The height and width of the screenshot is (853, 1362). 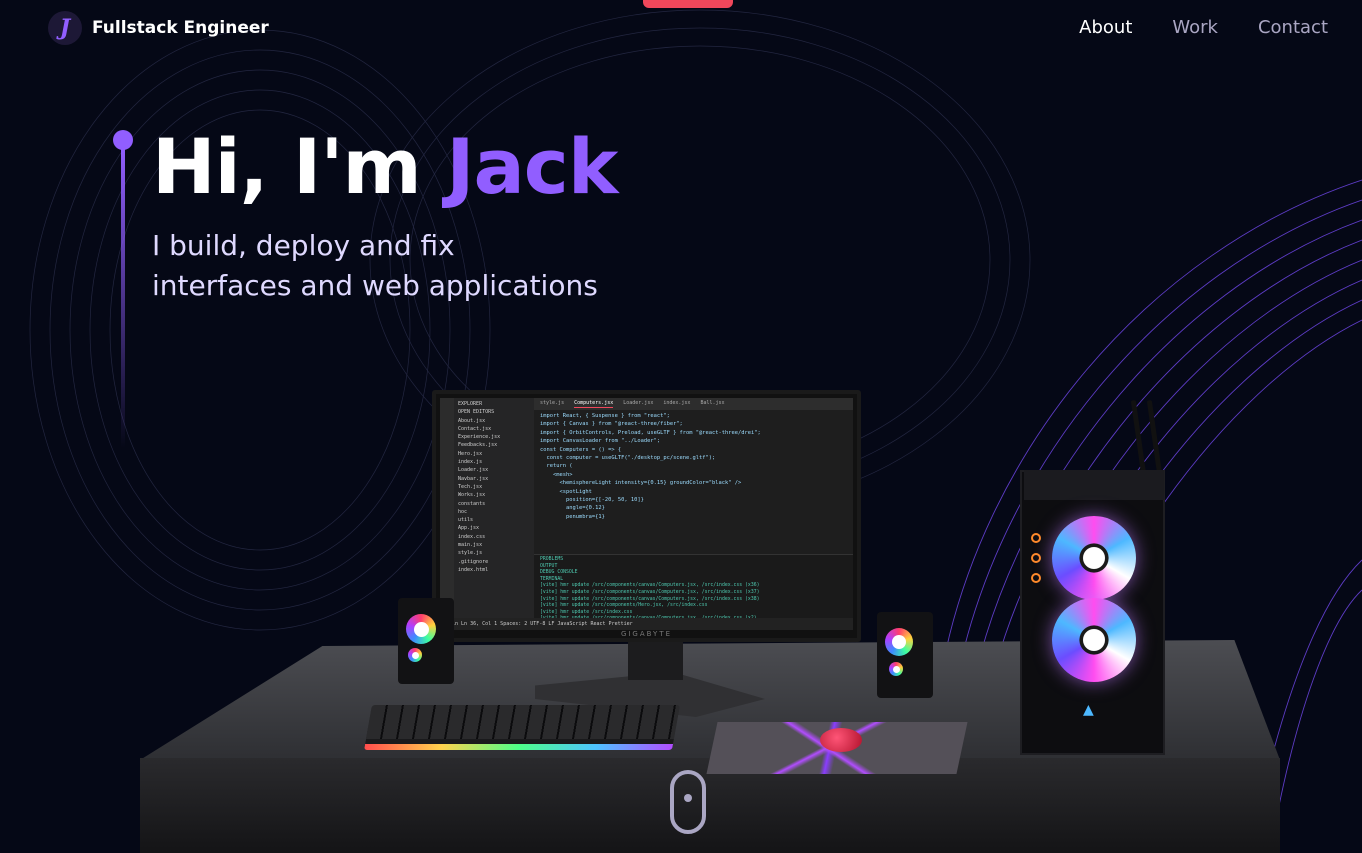 I want to click on explorer-item: constants, so click(x=472, y=503).